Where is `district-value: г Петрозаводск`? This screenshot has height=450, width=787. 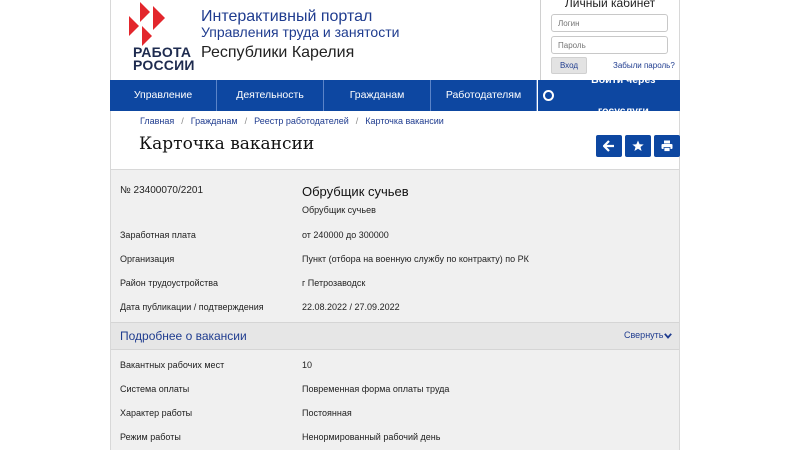 district-value: г Петрозаводск is located at coordinates (334, 283).